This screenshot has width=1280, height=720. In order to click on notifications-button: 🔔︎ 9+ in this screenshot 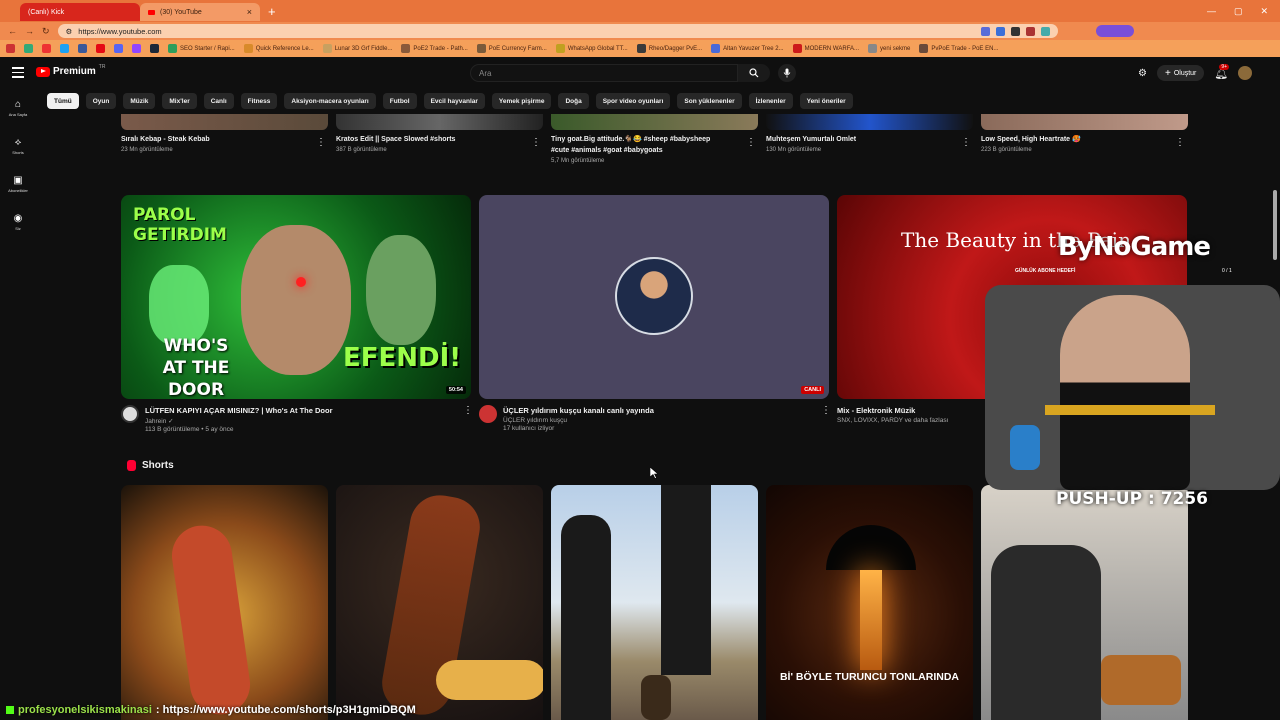, I will do `click(1222, 71)`.